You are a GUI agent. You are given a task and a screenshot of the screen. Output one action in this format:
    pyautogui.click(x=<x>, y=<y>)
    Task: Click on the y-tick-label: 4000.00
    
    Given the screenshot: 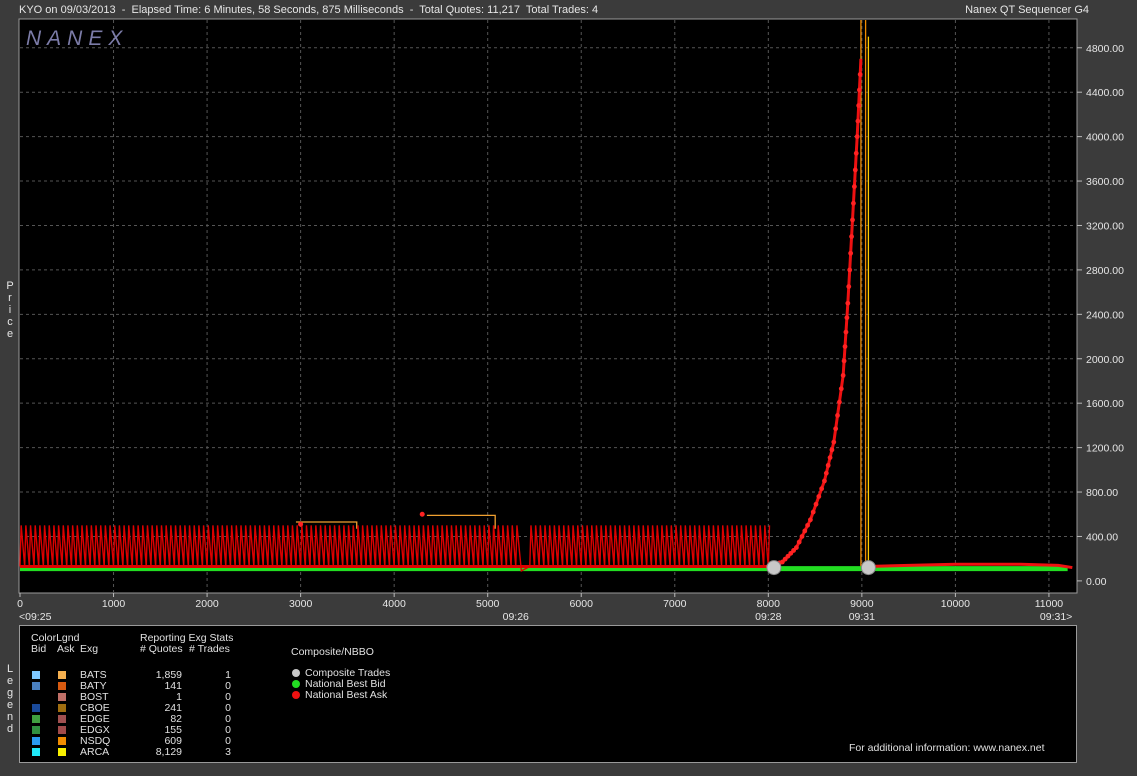 What is the action you would take?
    pyautogui.click(x=1105, y=138)
    